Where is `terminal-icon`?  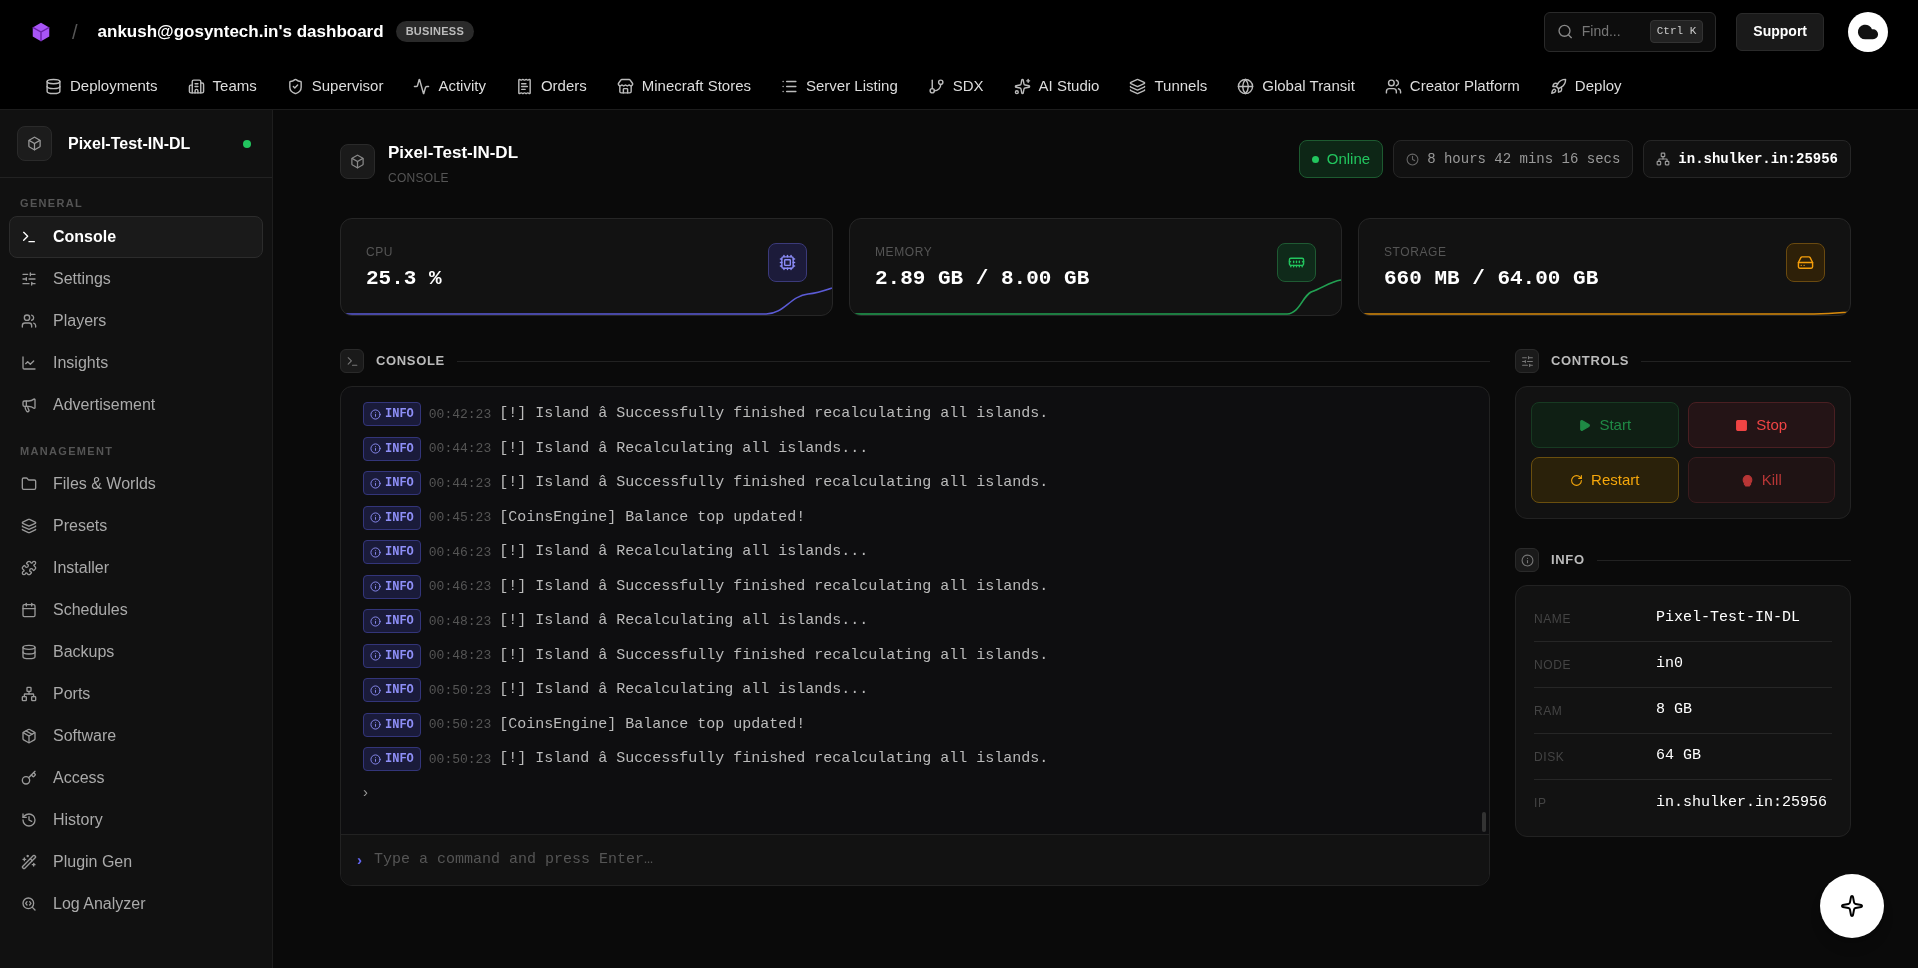 terminal-icon is located at coordinates (352, 361).